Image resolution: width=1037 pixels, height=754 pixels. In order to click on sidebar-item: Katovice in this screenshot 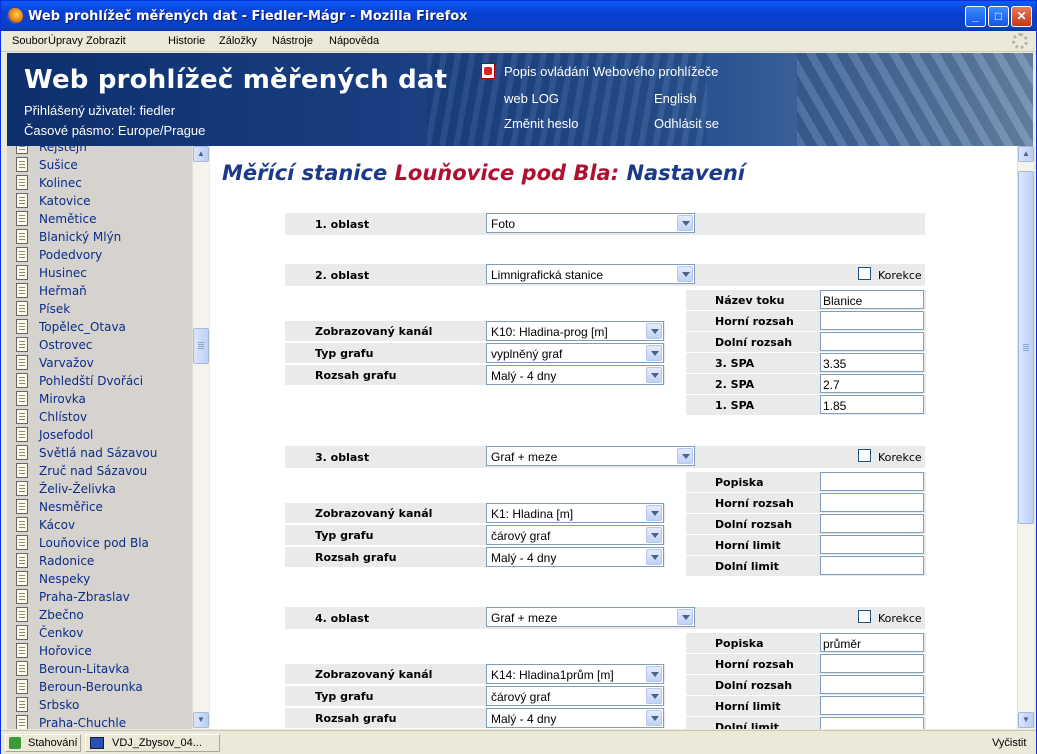, I will do `click(103, 201)`.